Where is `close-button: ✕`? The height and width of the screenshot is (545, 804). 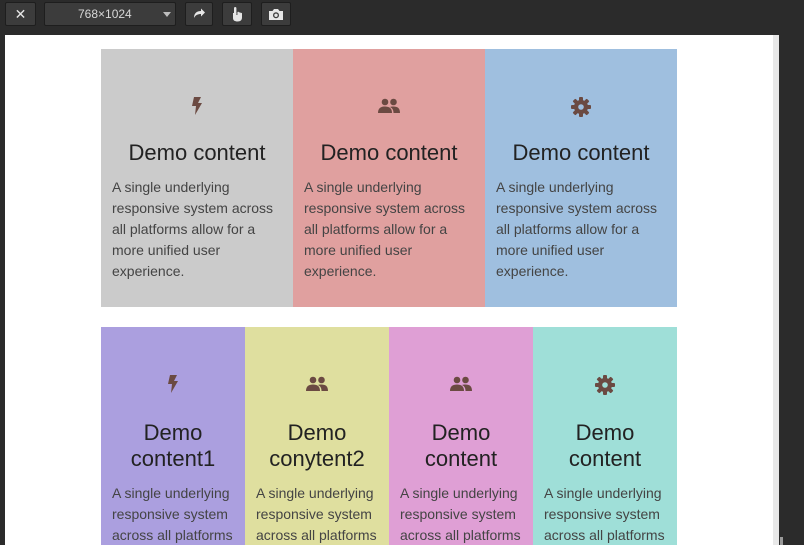
close-button: ✕ is located at coordinates (20, 14).